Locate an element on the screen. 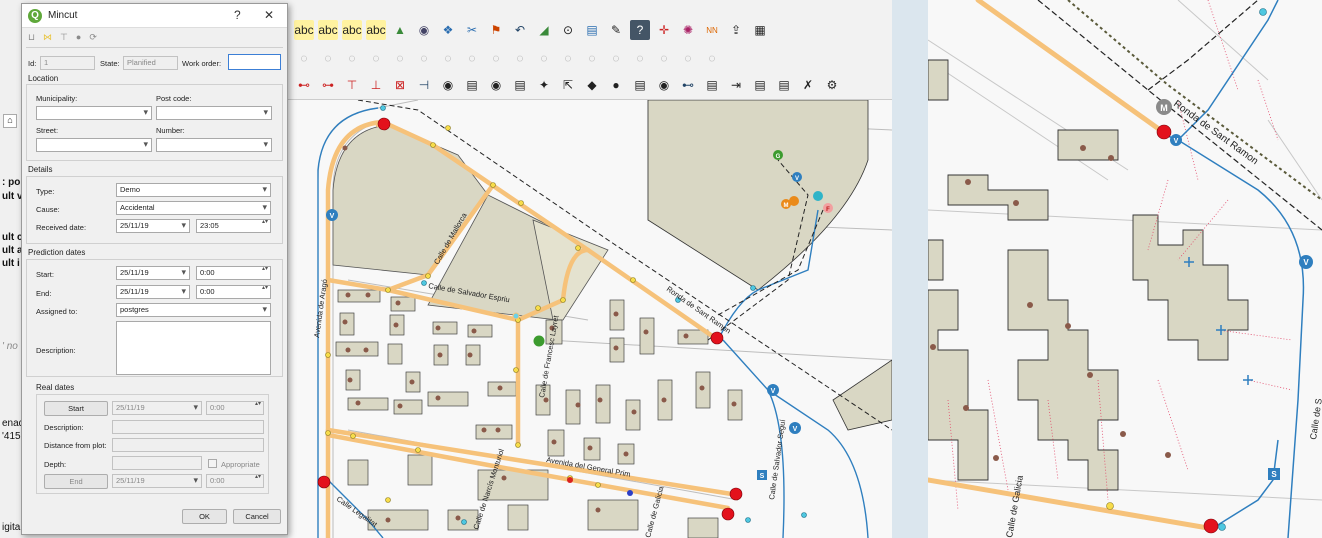 The height and width of the screenshot is (538, 1322). street-label: Calle de S is located at coordinates (1315, 419).